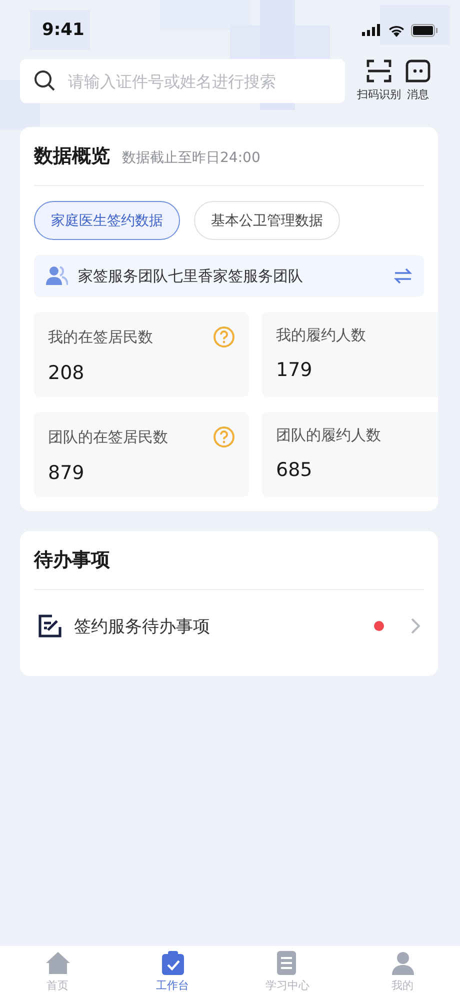 Image resolution: width=460 pixels, height=996 pixels. What do you see at coordinates (107, 220) in the screenshot?
I see `data-tab: 家庭医生签约数据` at bounding box center [107, 220].